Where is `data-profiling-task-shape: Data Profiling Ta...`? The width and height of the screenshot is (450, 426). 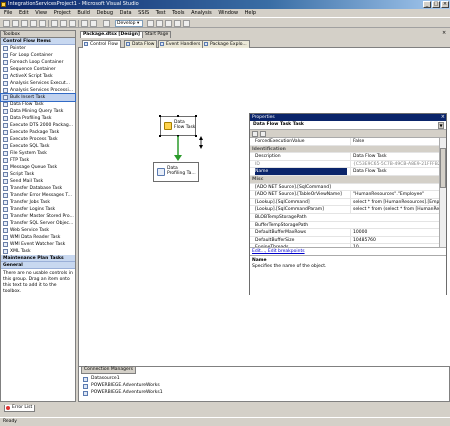 data-profiling-task-shape: Data Profiling Ta... is located at coordinates (176, 172).